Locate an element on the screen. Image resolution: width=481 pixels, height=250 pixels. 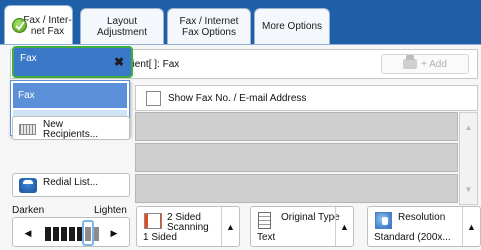
tab-fax-internet-fax: Fax / Inter- net Fax is located at coordinates (38, 25).